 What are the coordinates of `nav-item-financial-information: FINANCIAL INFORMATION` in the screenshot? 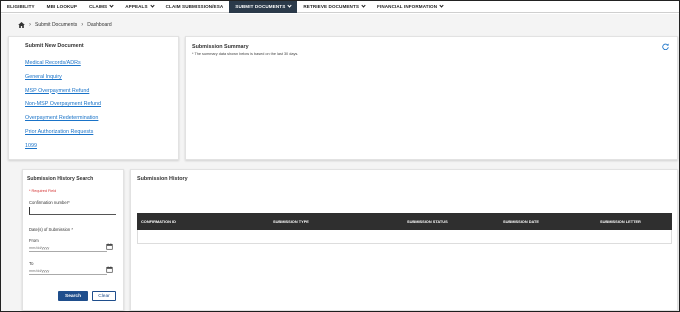 It's located at (410, 7).